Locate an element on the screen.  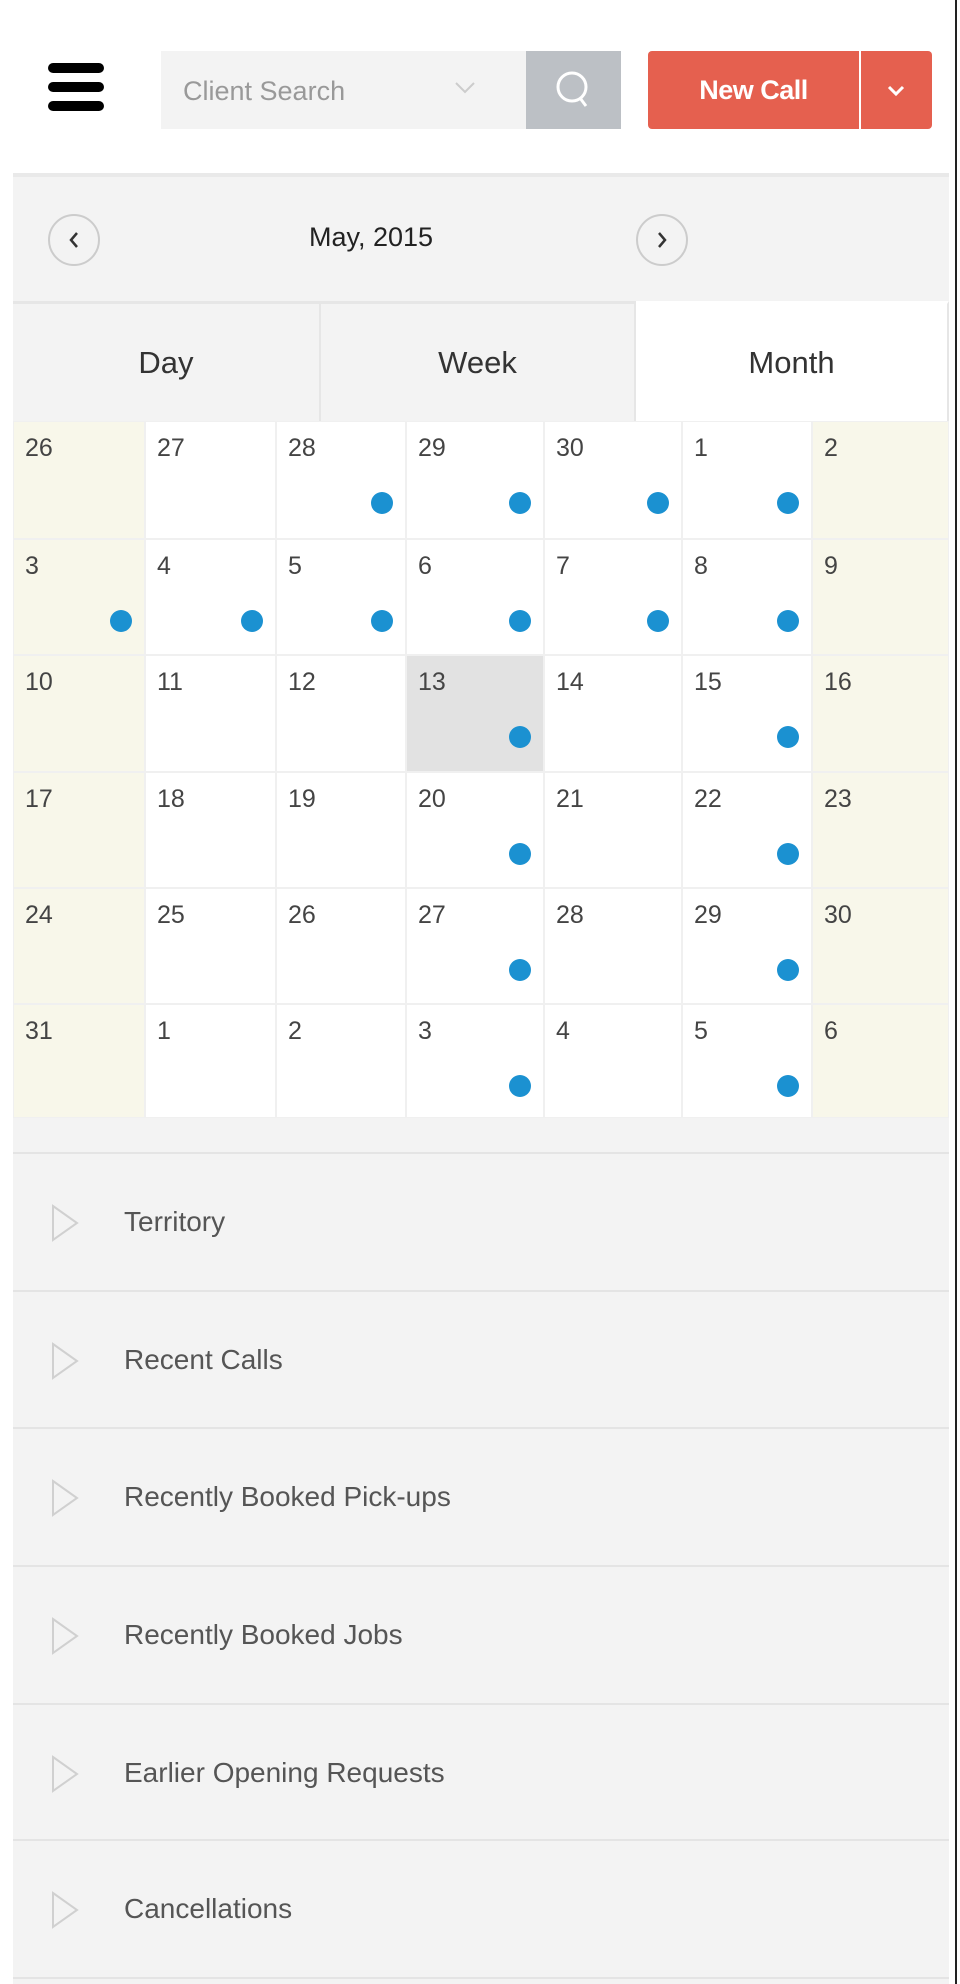
calendar-day: 25 is located at coordinates (210, 946).